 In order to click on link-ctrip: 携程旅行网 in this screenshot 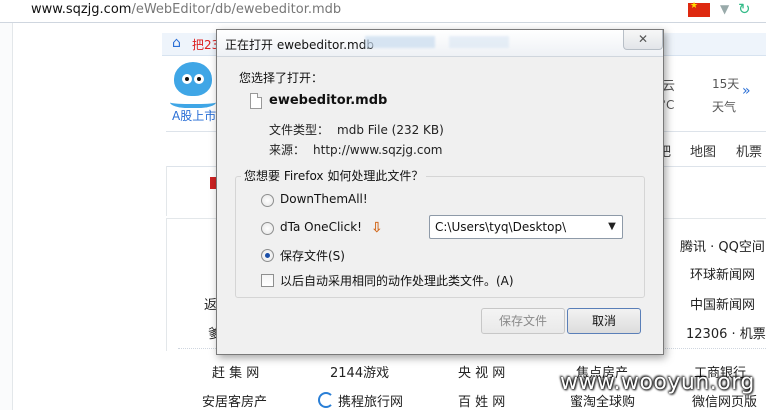, I will do `click(360, 400)`.